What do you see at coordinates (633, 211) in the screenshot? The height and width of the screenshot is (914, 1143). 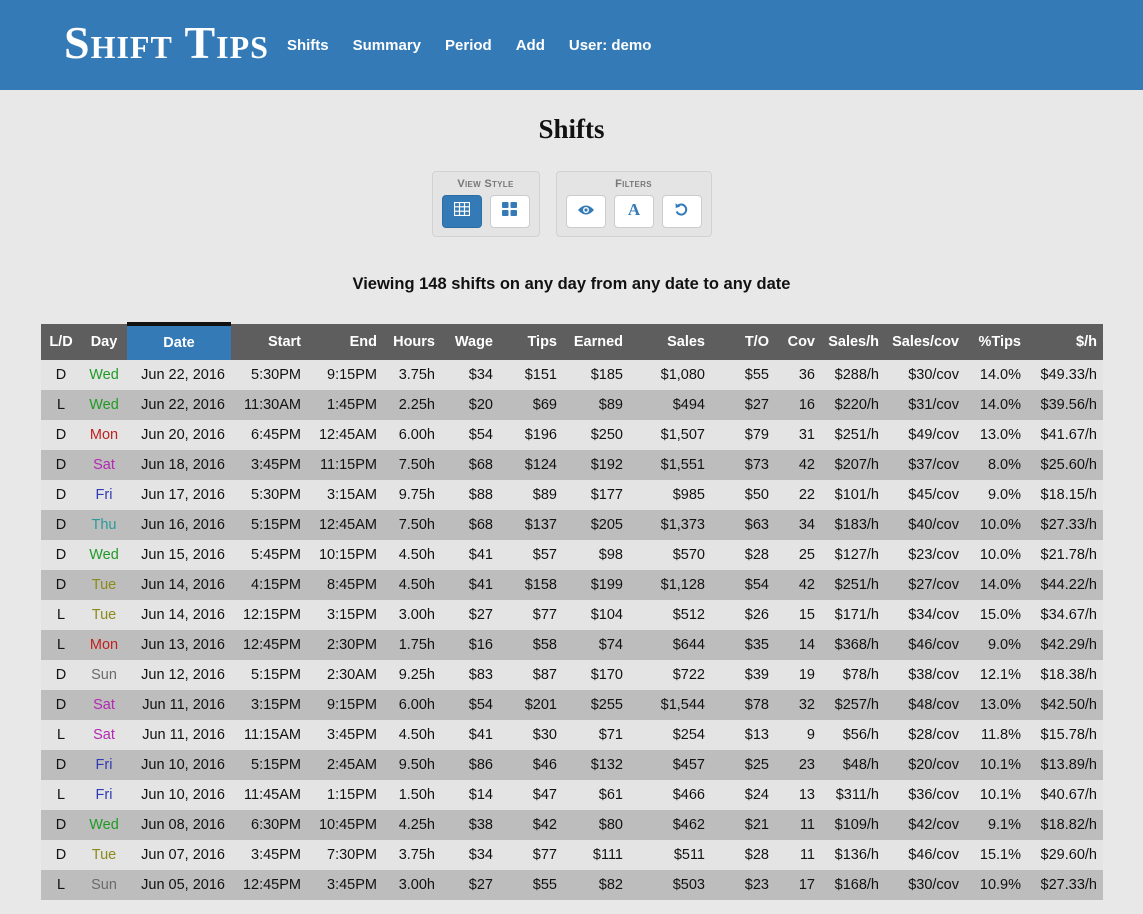 I see `font-filter-button: A` at bounding box center [633, 211].